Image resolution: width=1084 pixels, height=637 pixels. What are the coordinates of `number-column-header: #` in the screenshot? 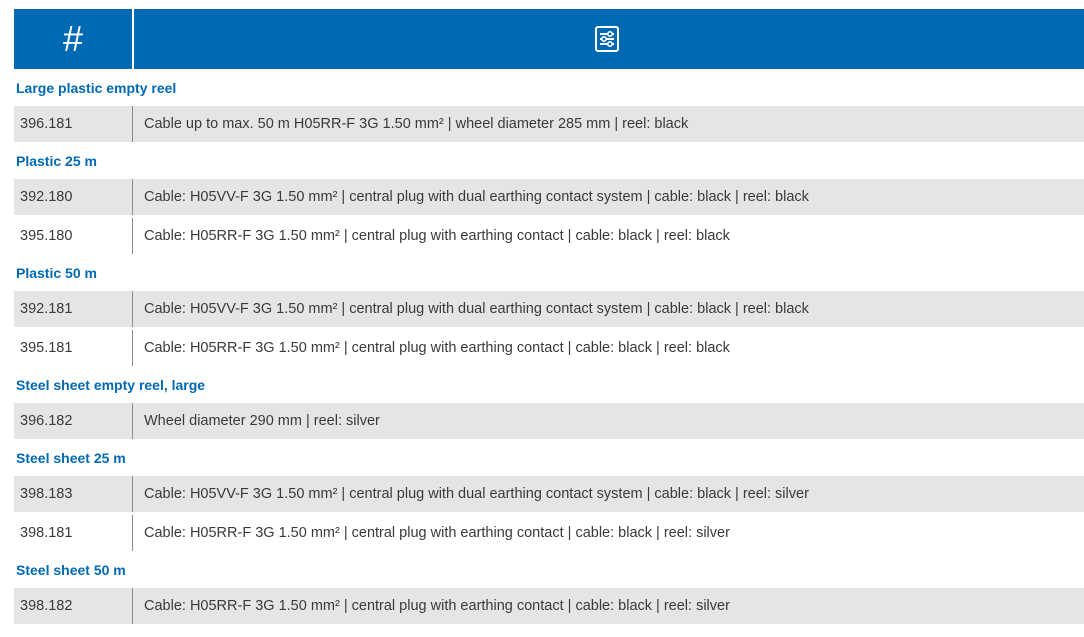 It's located at (73, 38).